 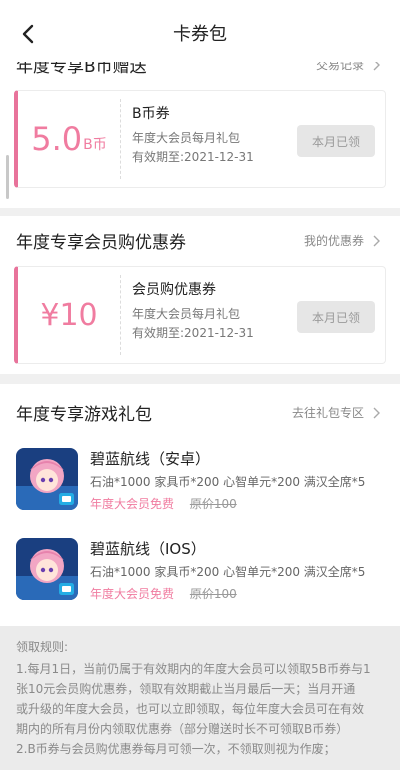 I want to click on section-title: 年度专享会员购优惠券, so click(x=101, y=243).